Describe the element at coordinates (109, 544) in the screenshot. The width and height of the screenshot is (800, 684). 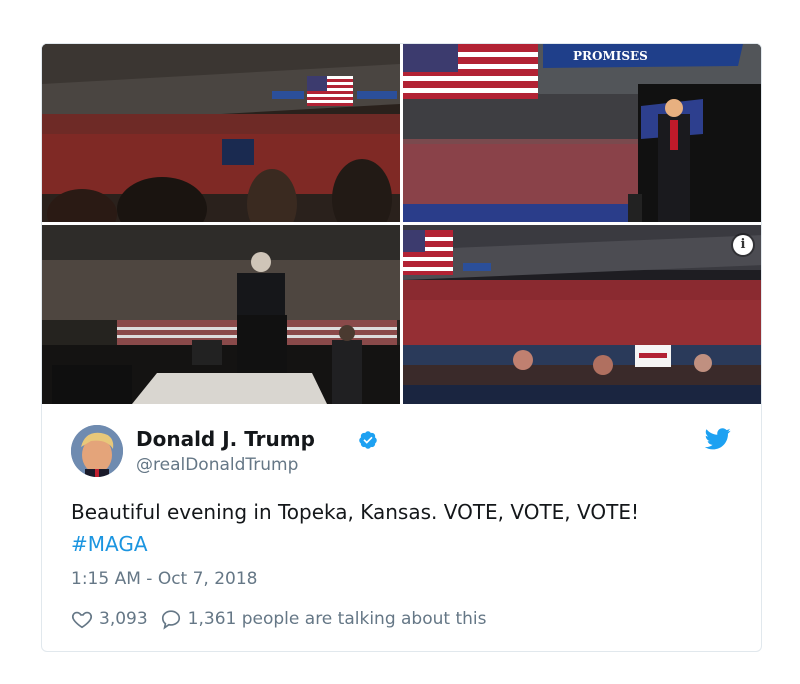
I see `hashtag-link: #MAGA` at that location.